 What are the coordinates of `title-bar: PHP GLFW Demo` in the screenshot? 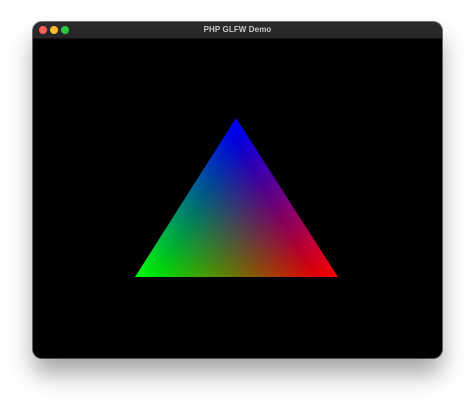 It's located at (237, 30).